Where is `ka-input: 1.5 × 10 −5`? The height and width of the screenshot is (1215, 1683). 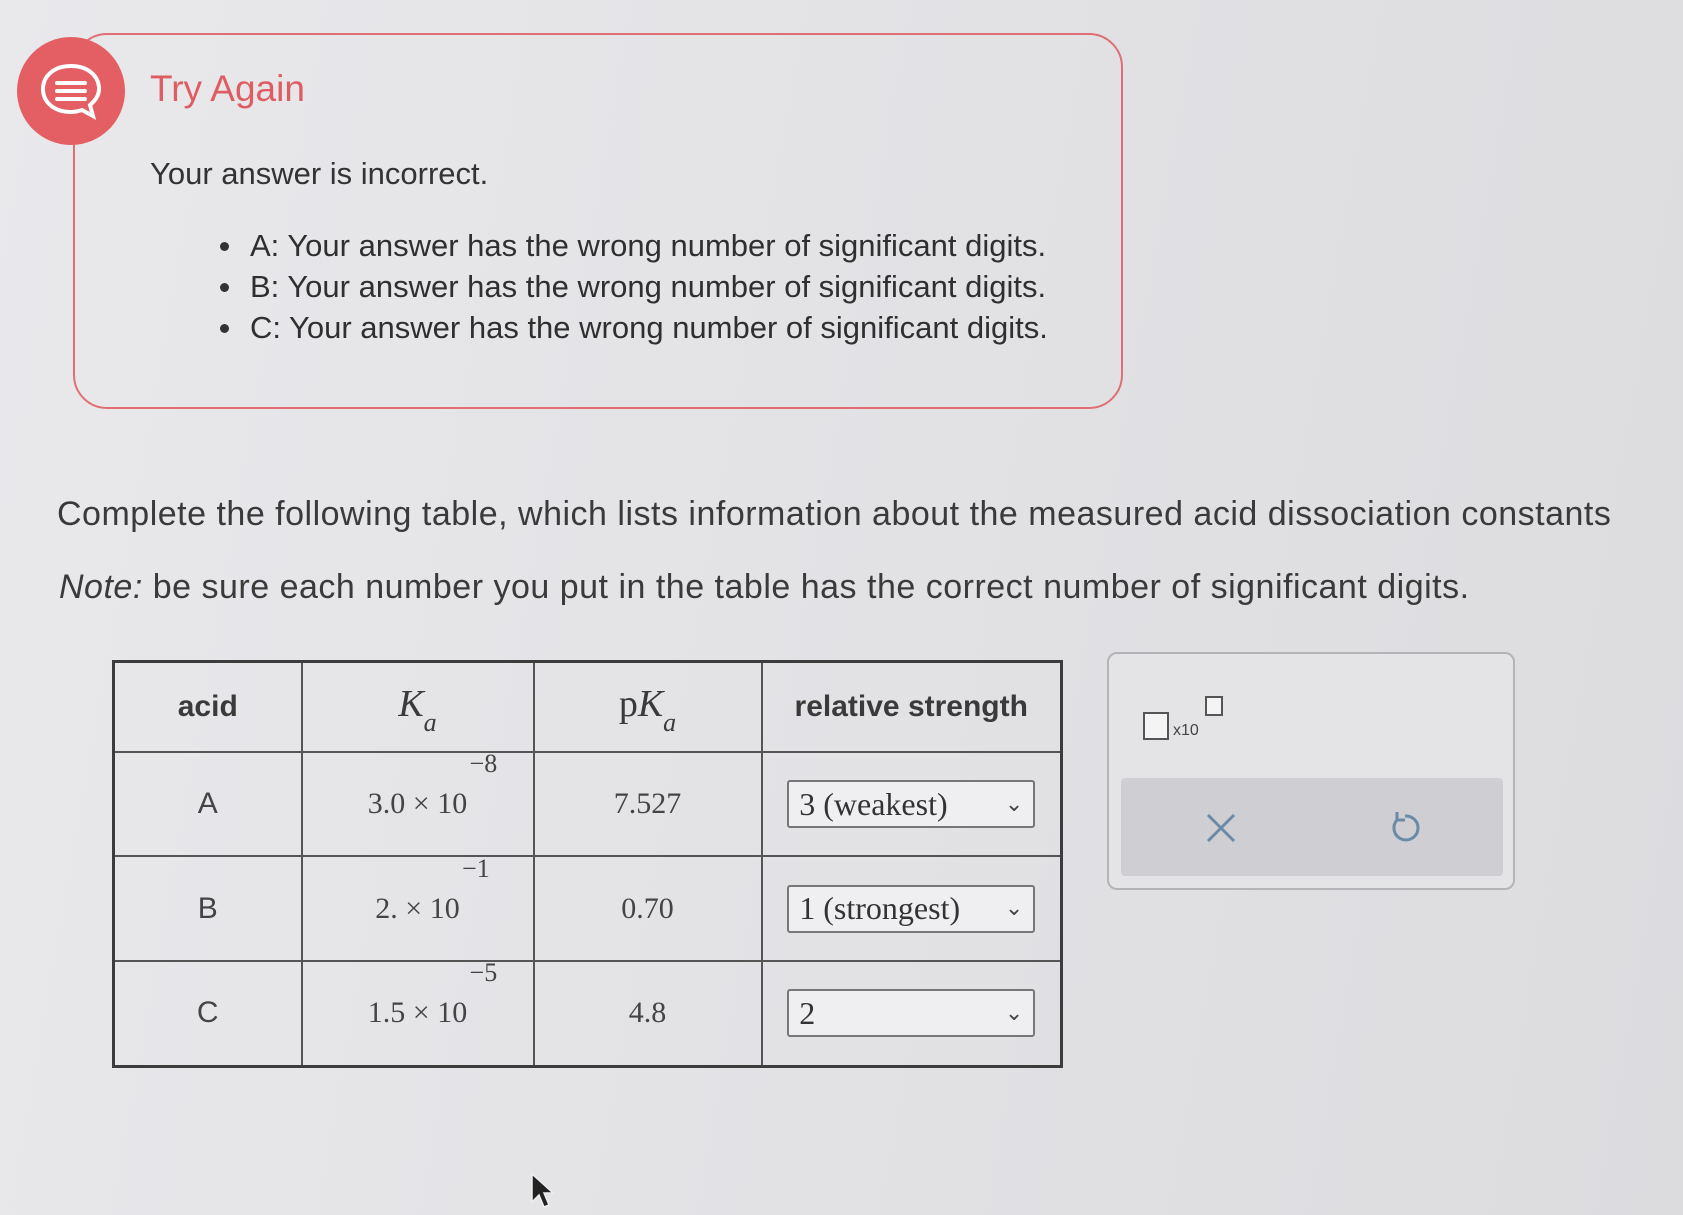 ka-input: 1.5 × 10 −5 is located at coordinates (417, 1013).